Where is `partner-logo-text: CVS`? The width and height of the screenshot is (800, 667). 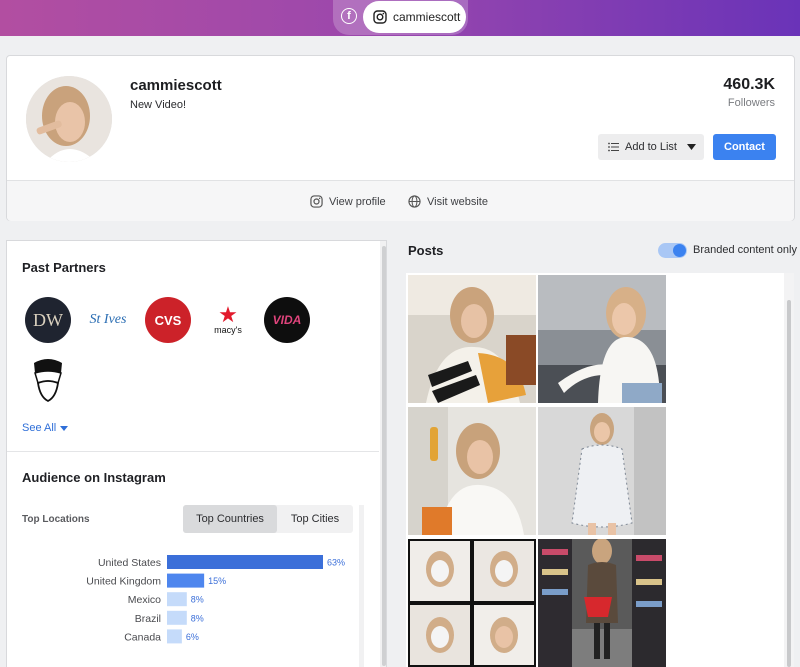 partner-logo-text: CVS is located at coordinates (168, 320).